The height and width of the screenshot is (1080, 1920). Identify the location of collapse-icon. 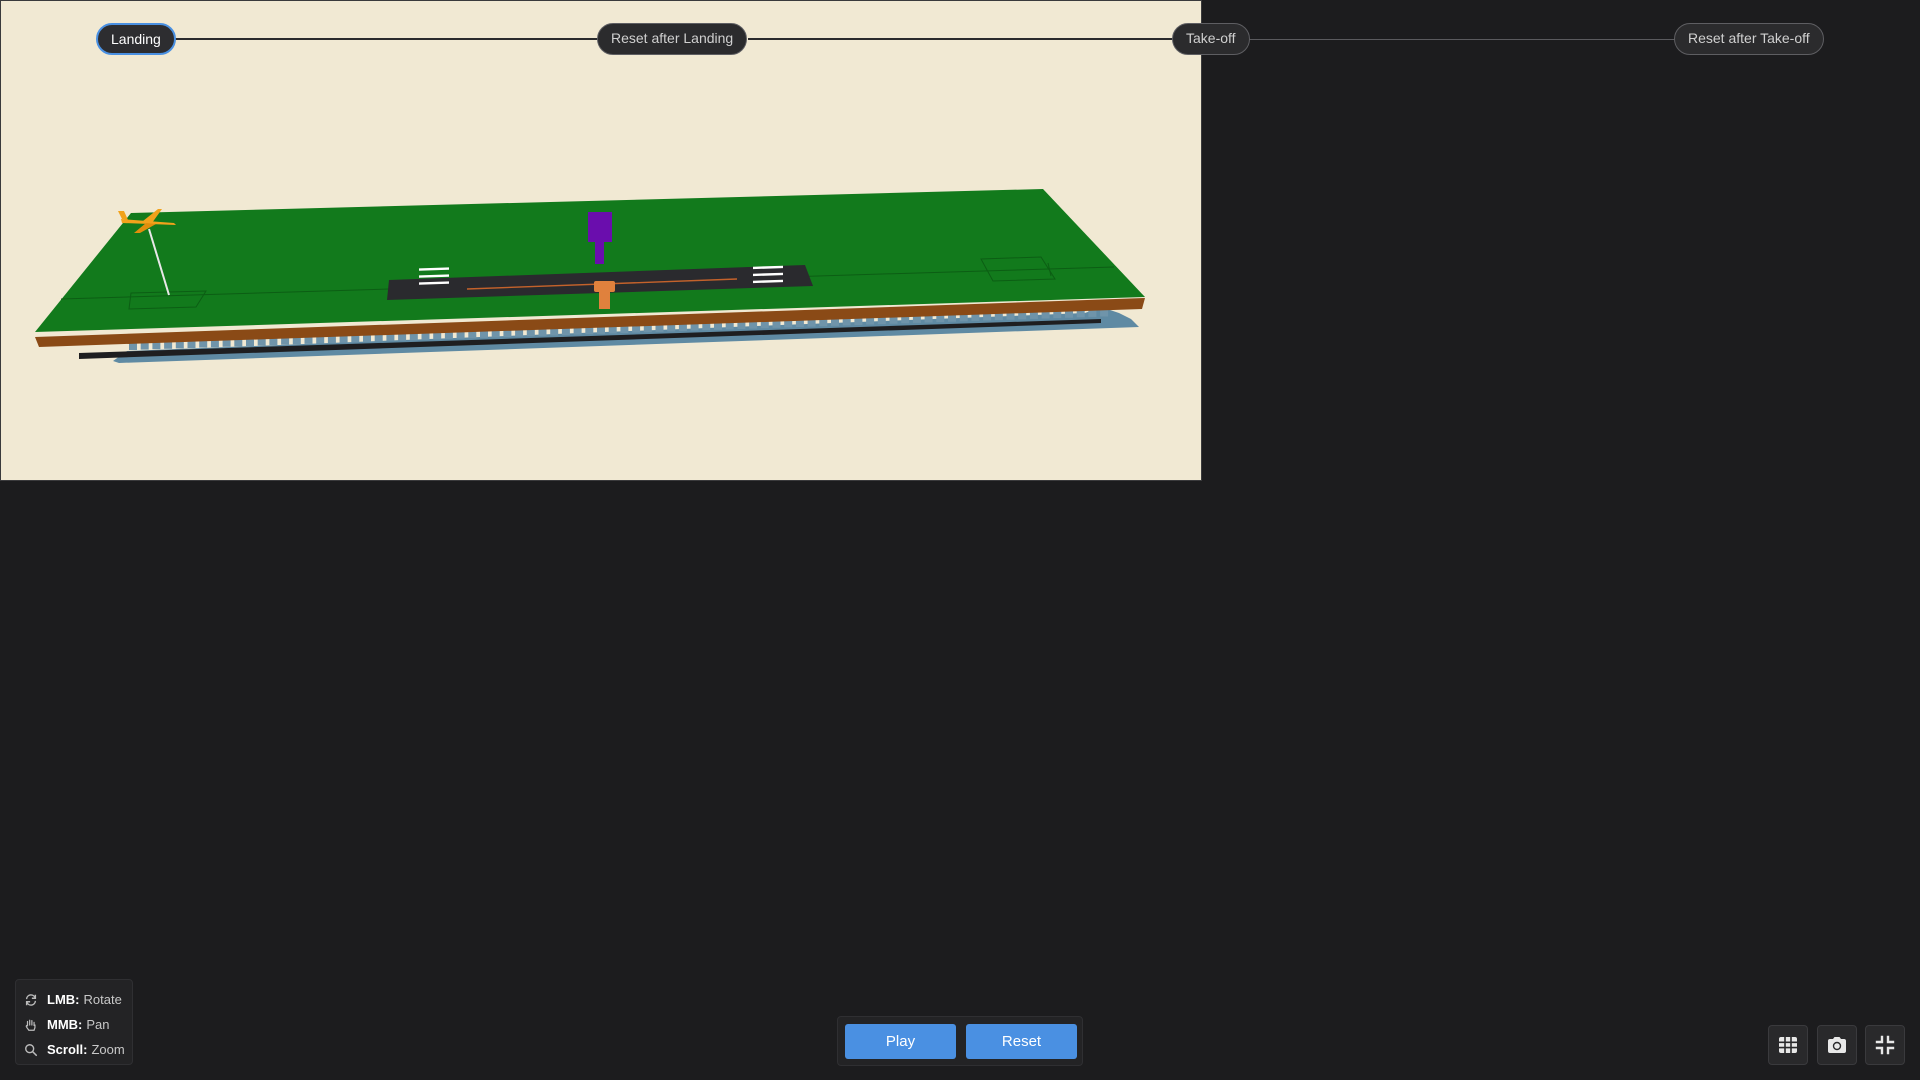
(1885, 1045).